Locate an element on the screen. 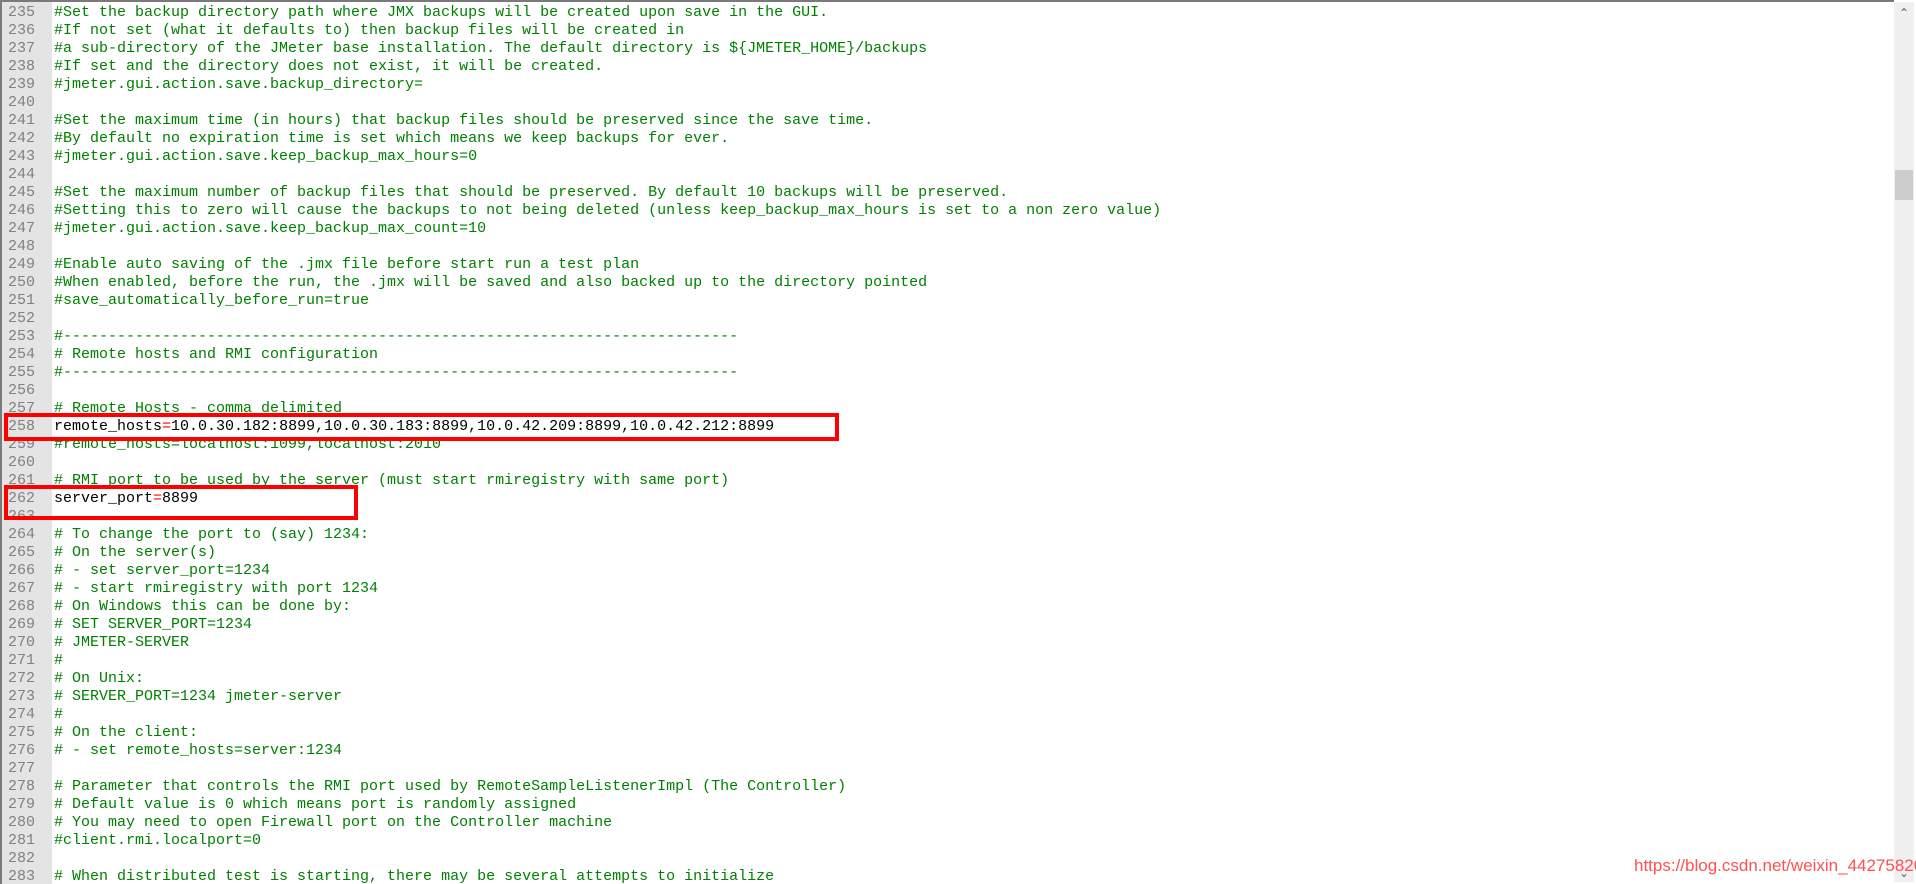 The width and height of the screenshot is (1916, 884). line-number: 235 is located at coordinates (22, 12).